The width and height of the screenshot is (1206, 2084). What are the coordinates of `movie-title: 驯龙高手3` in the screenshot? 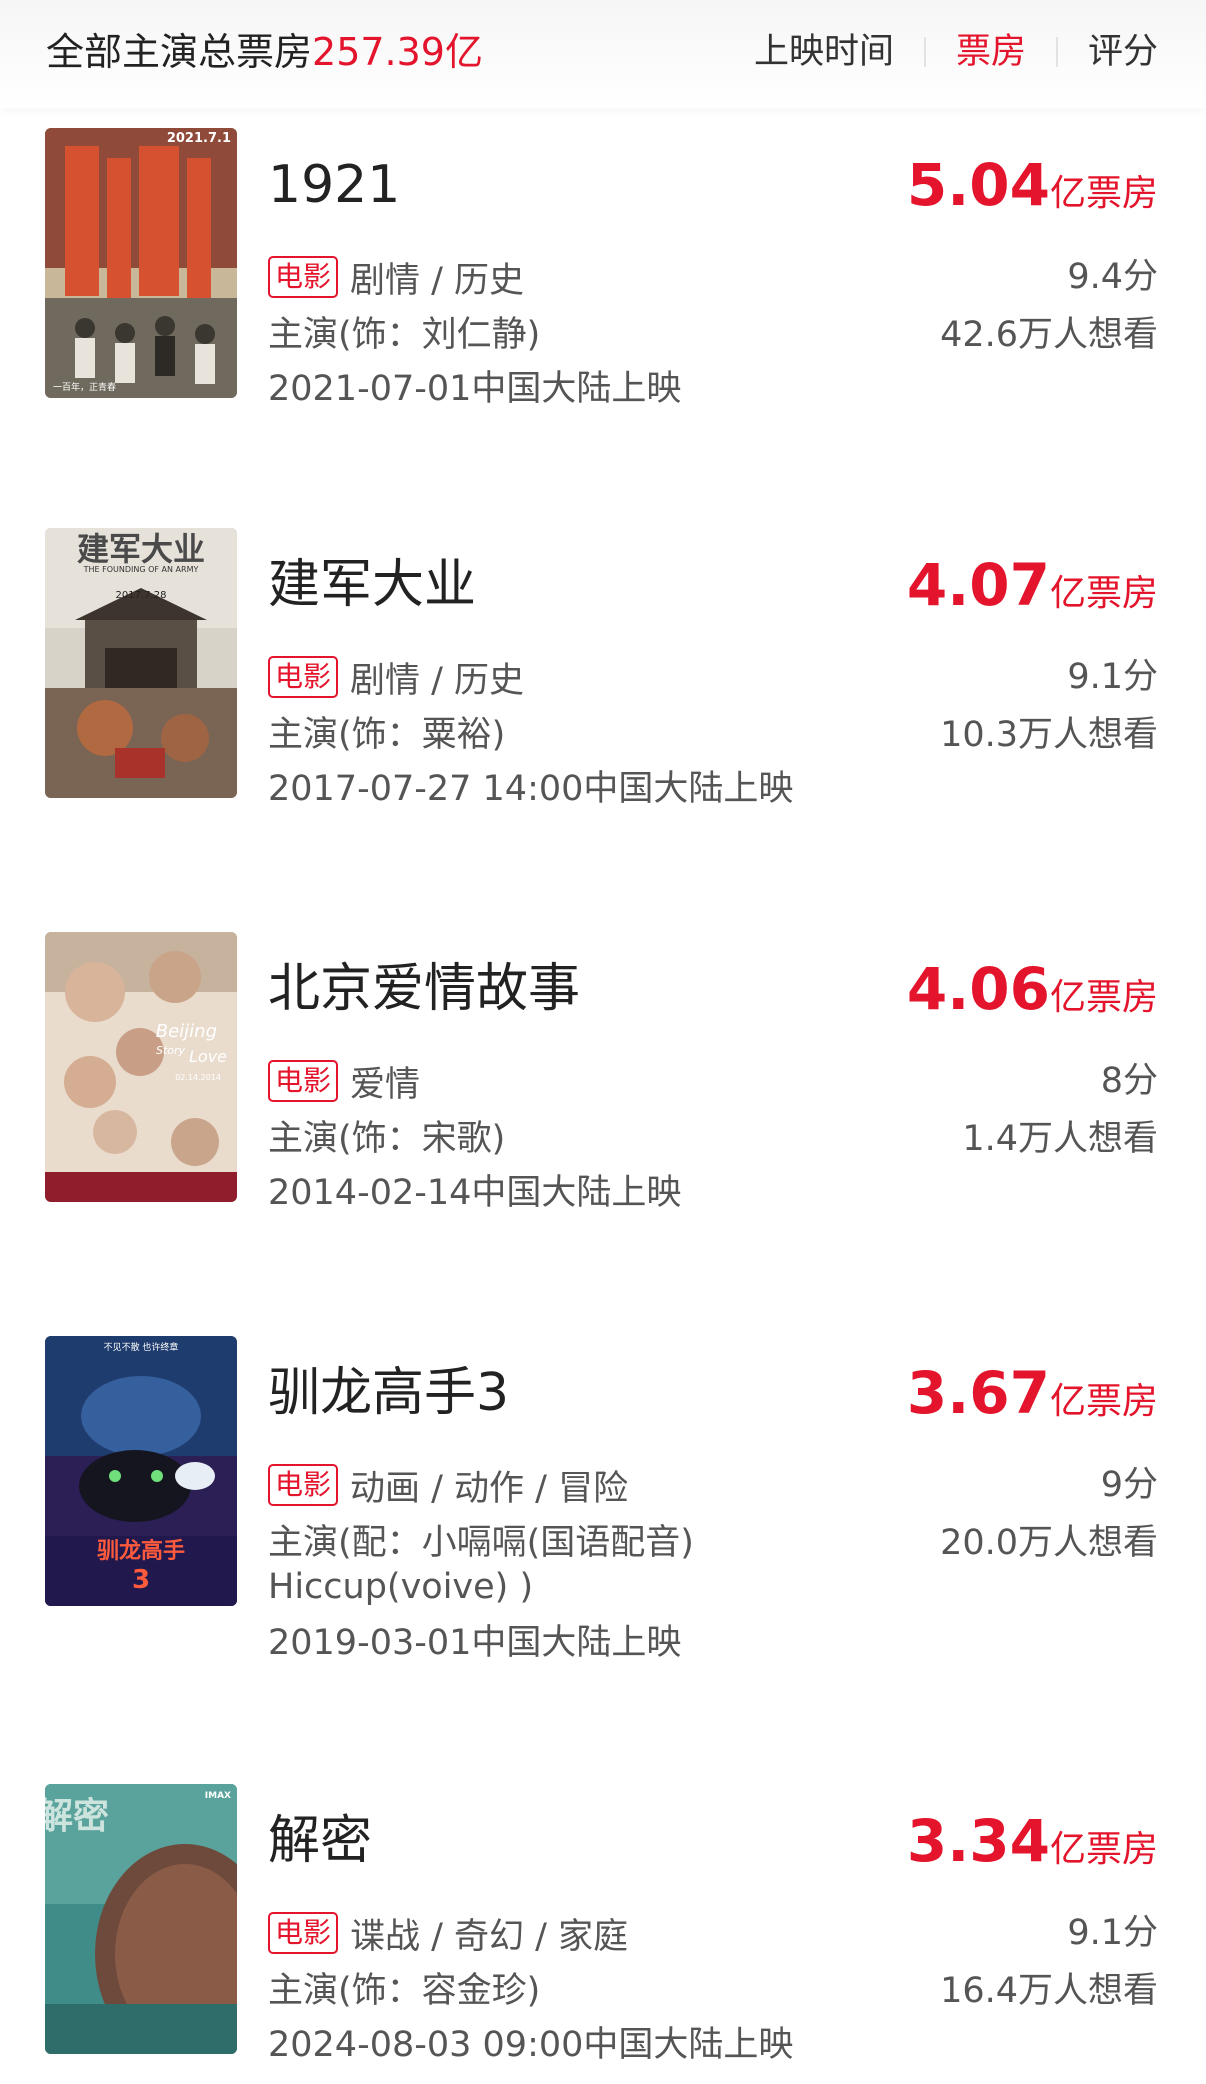 It's located at (388, 1393).